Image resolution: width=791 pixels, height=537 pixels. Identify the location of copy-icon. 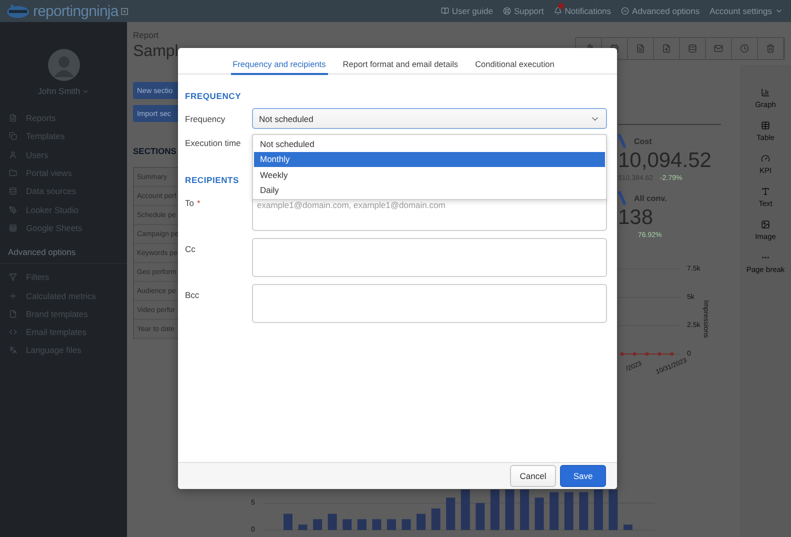
(13, 136).